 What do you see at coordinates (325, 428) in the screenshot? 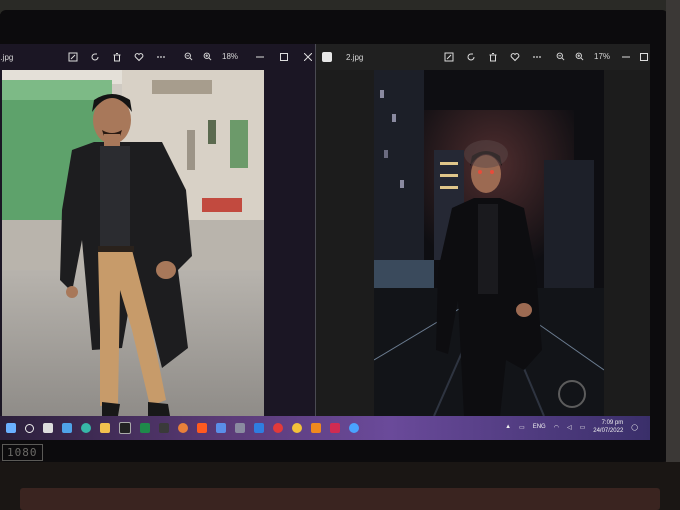
I see `windows-taskbar: ▲ ▭ ENG ◠ ◁ ▭ 7:09 pm 24/07/2022 ◯` at bounding box center [325, 428].